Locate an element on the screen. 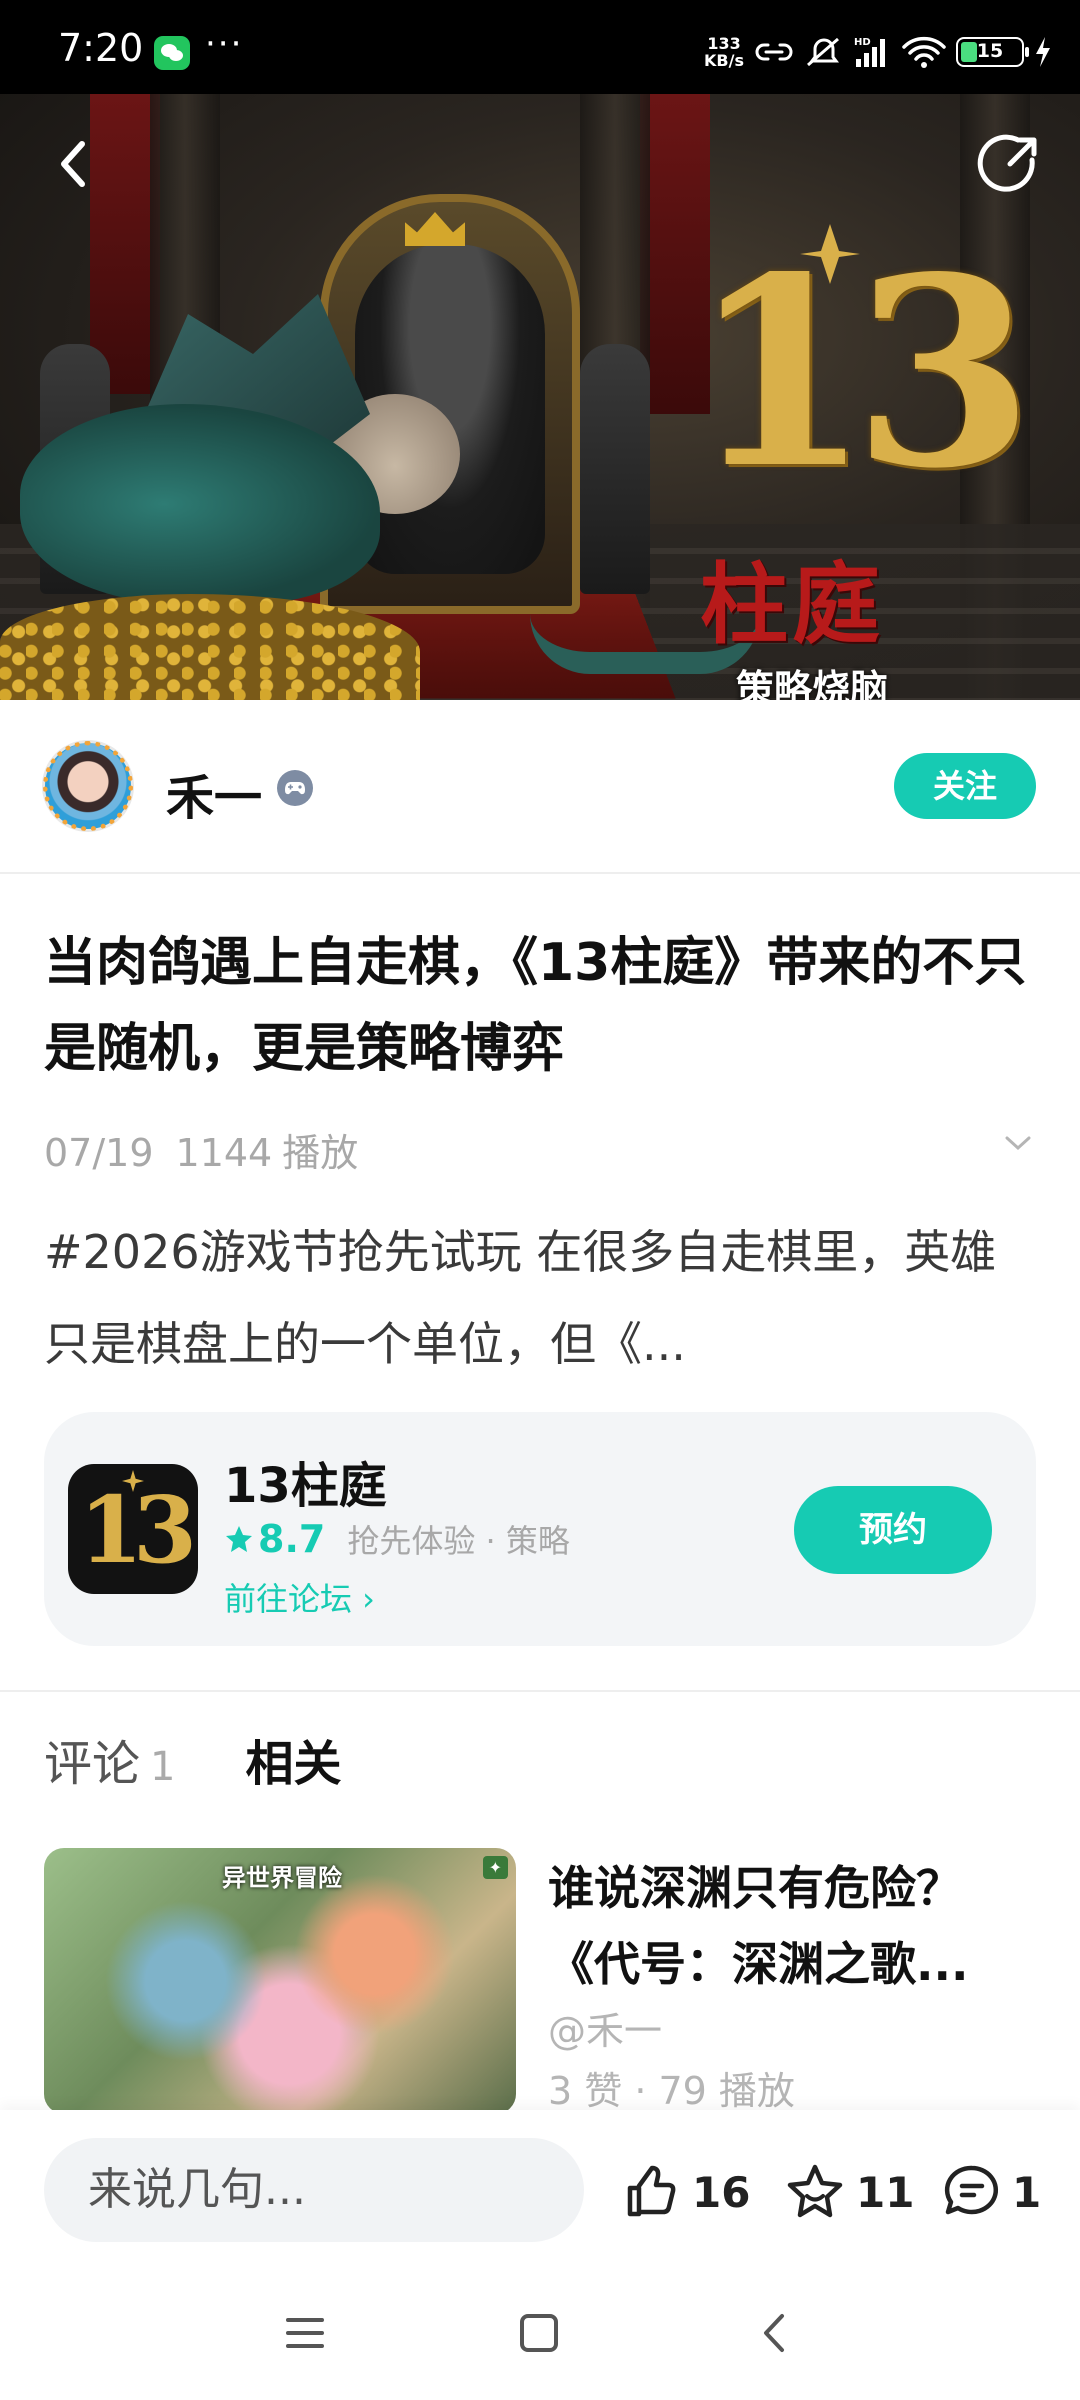 Image resolution: width=1080 pixels, height=2400 pixels. related-video-thumbnail: 异世界冒险 ✦ is located at coordinates (280, 1981).